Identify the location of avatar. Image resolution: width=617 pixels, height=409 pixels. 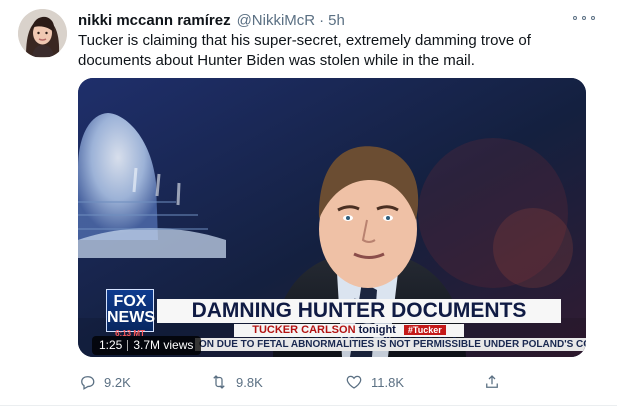
(42, 33).